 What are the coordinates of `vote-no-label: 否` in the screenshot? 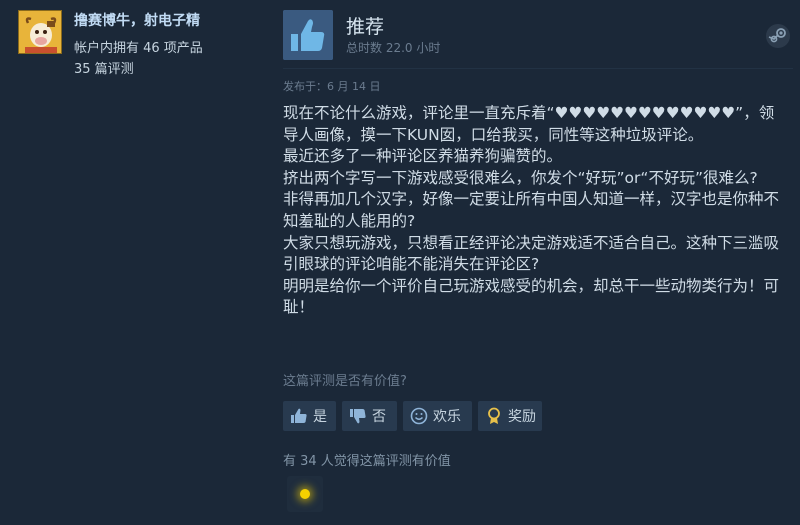 It's located at (379, 417).